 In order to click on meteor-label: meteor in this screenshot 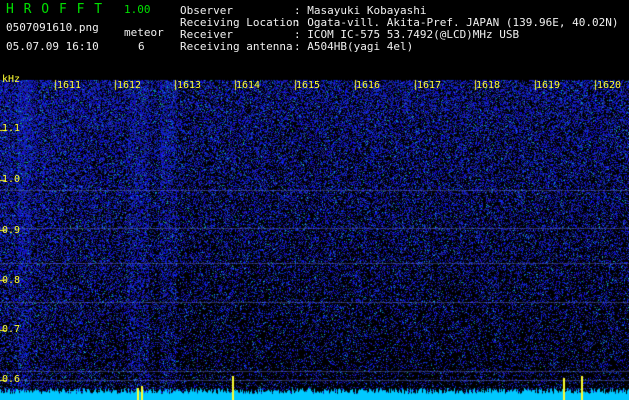, I will do `click(144, 32)`.